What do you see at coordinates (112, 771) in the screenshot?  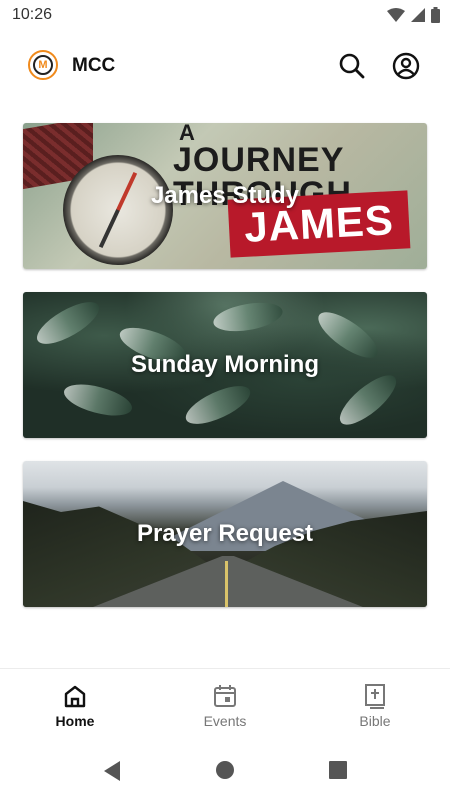 I see `back-icon` at bounding box center [112, 771].